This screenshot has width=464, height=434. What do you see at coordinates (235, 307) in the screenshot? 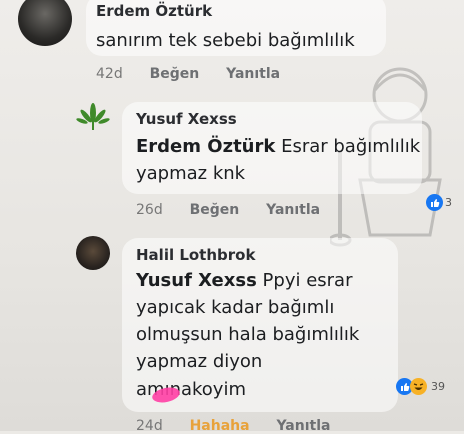
I see `comment-text-line: yapıcak kadar bağımlı` at bounding box center [235, 307].